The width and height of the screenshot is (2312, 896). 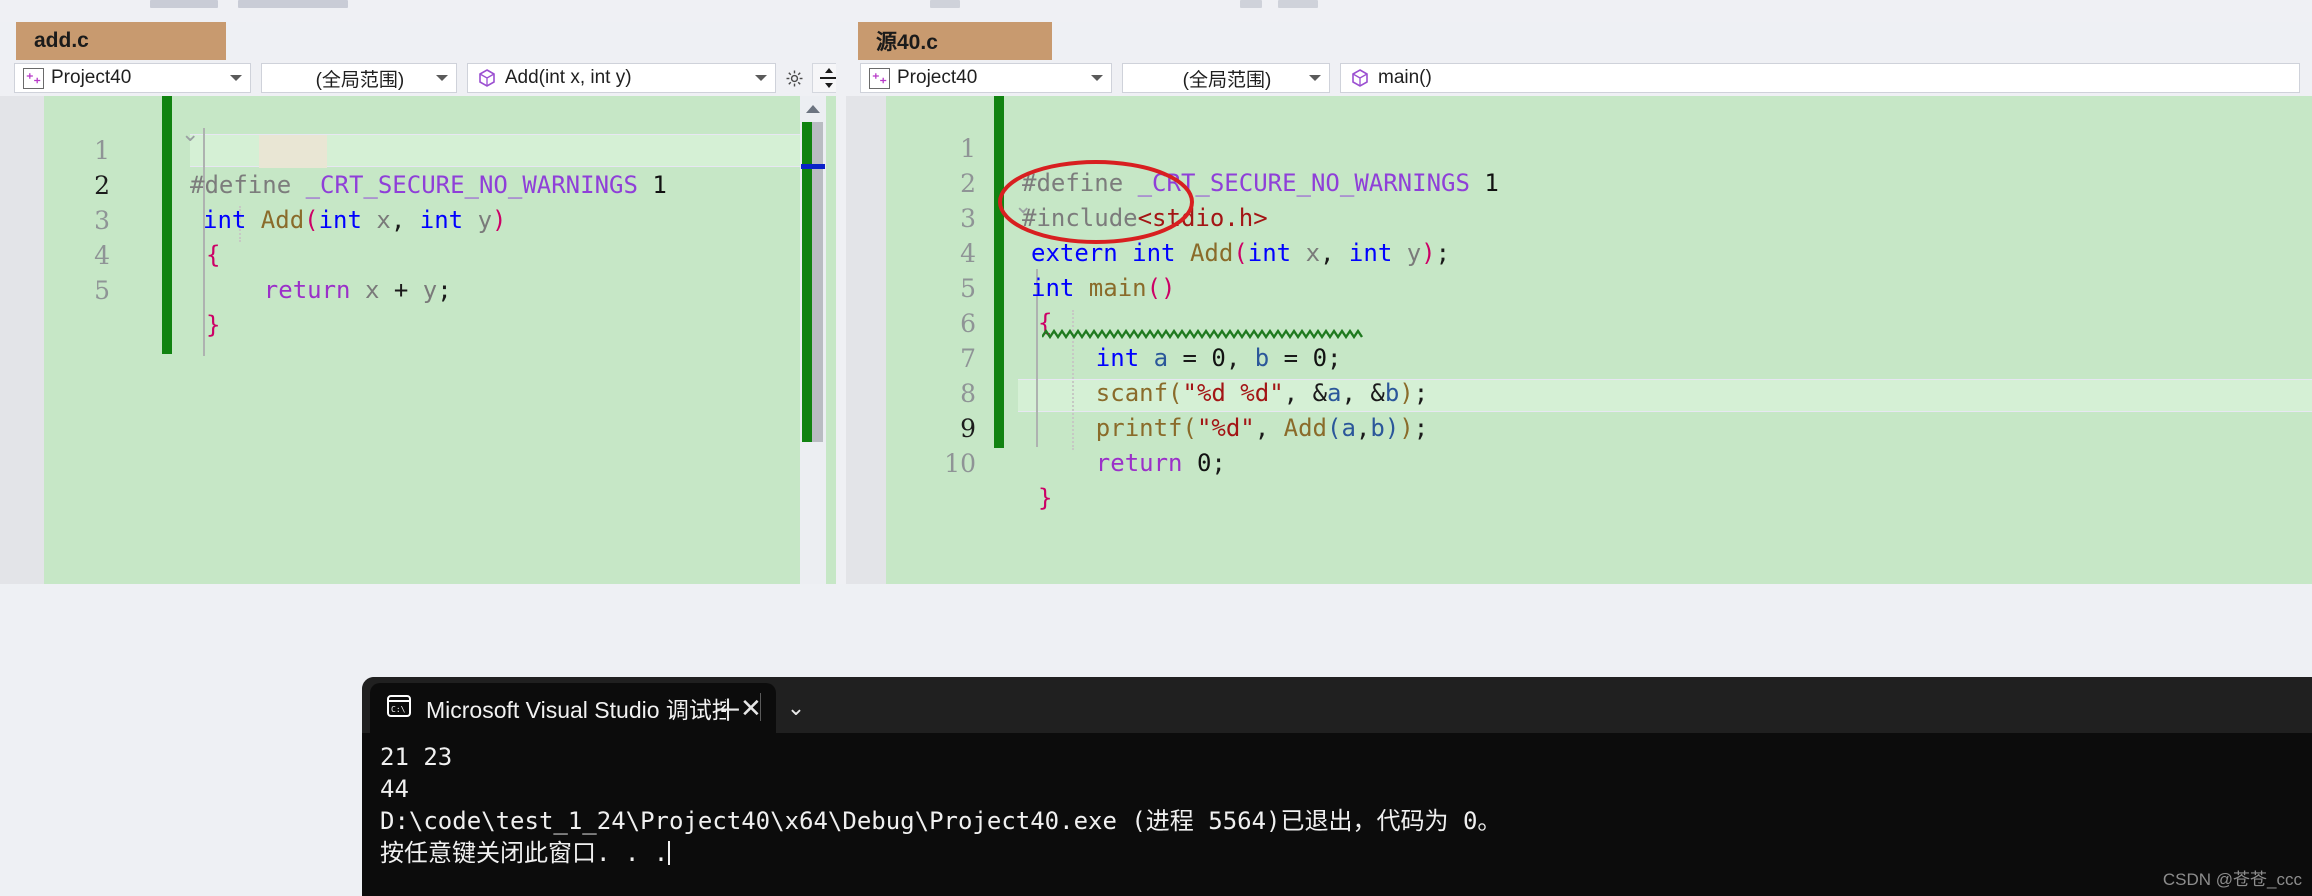 I want to click on console-line: 21 23, so click(x=416, y=757).